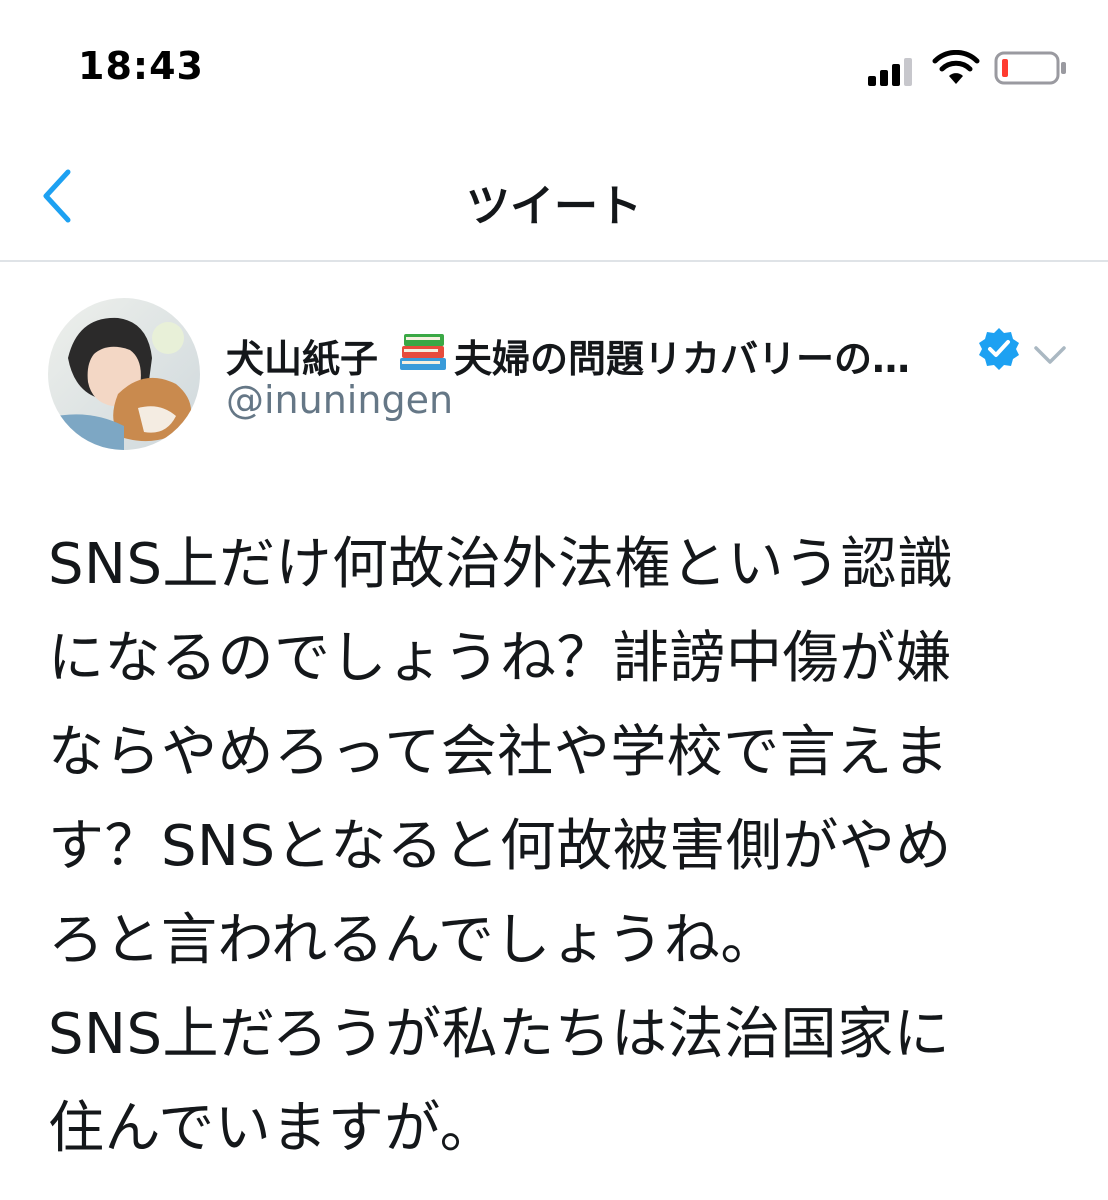 This screenshot has width=1108, height=1200. Describe the element at coordinates (1030, 68) in the screenshot. I see `battery-low-icon` at that location.